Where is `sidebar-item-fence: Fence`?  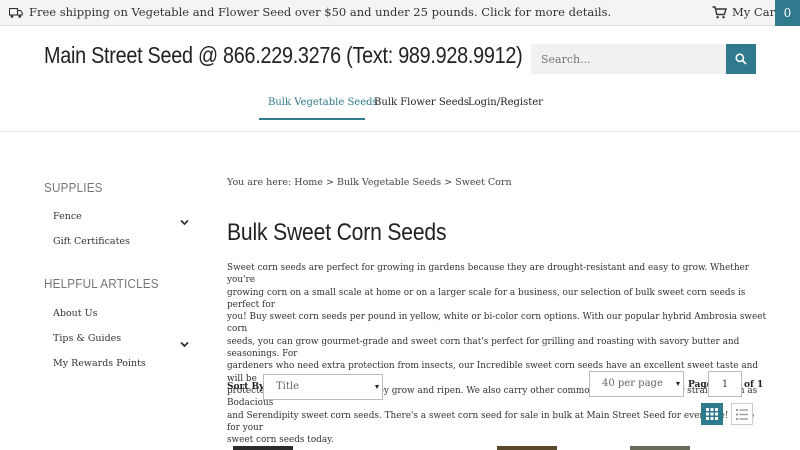
sidebar-item-fence: Fence is located at coordinates (67, 216).